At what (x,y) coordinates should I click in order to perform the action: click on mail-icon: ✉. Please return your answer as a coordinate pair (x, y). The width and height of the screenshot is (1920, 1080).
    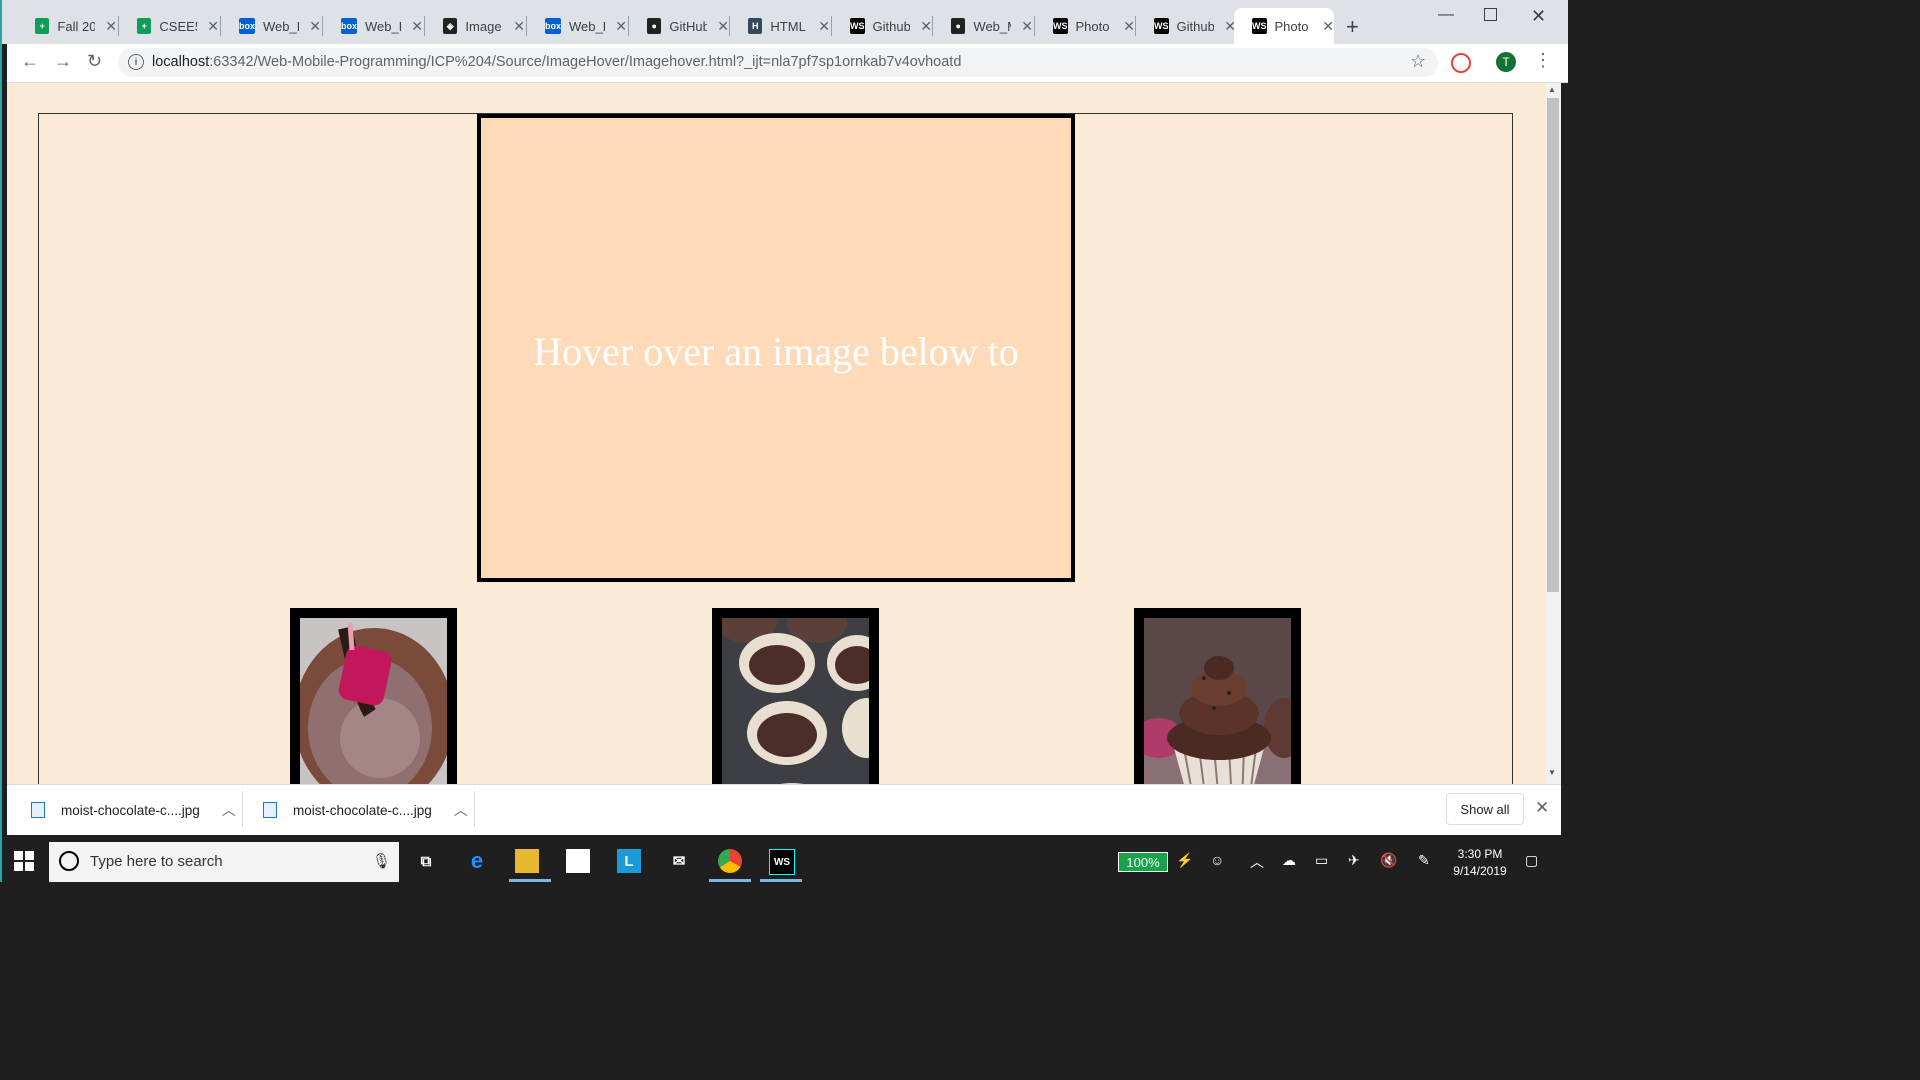
    Looking at the image, I should click on (679, 861).